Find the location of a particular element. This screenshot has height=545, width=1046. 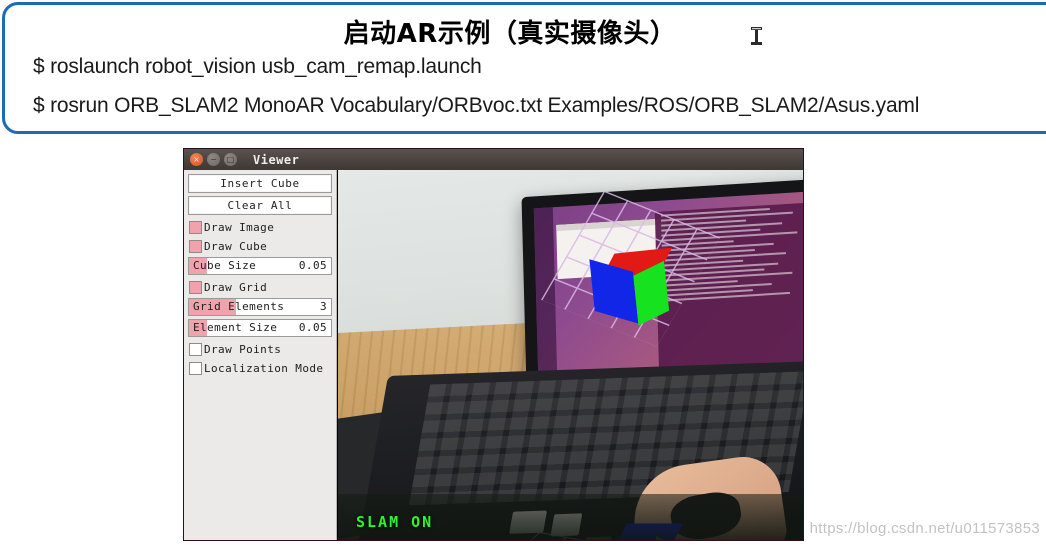

checkbox-row-draw-points: Draw Points is located at coordinates (260, 349).